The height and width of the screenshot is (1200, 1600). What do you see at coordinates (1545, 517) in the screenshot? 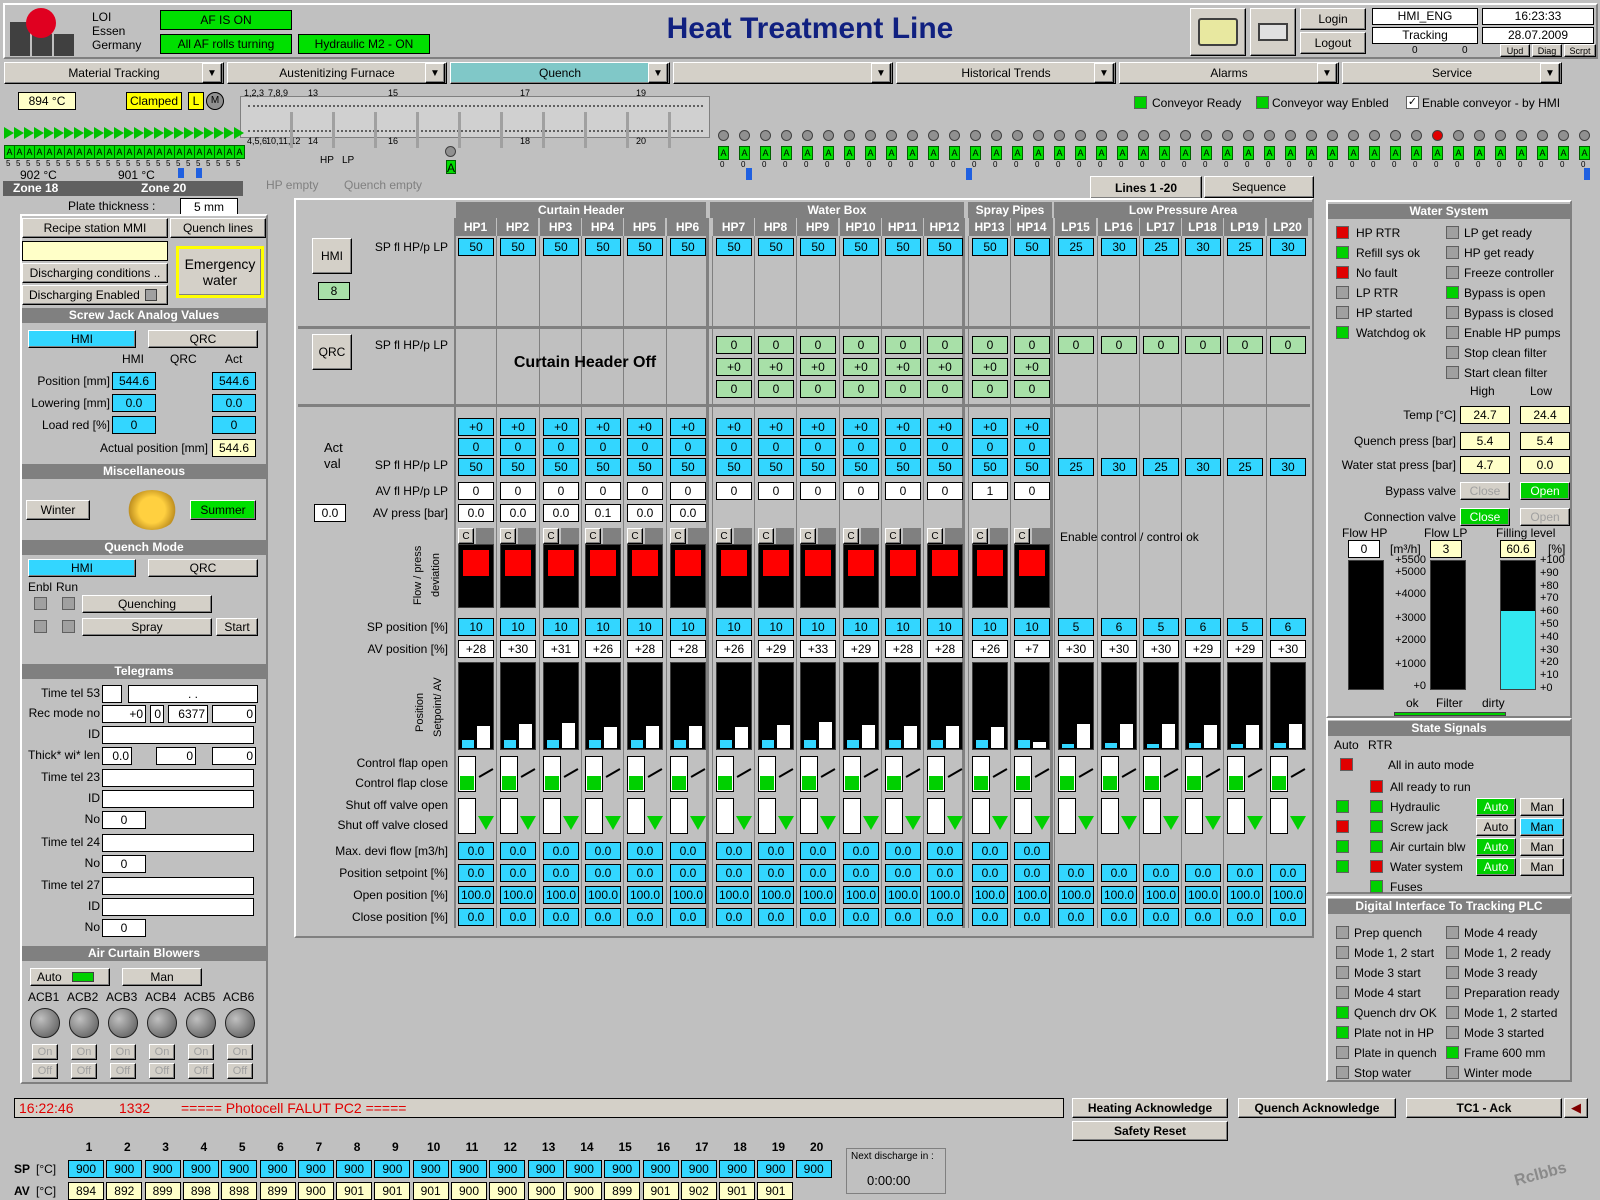
I see `connection-open-button: Open` at bounding box center [1545, 517].